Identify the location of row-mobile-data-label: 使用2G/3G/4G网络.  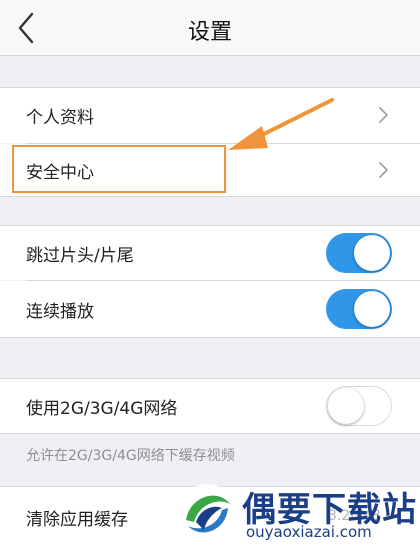
(102, 409).